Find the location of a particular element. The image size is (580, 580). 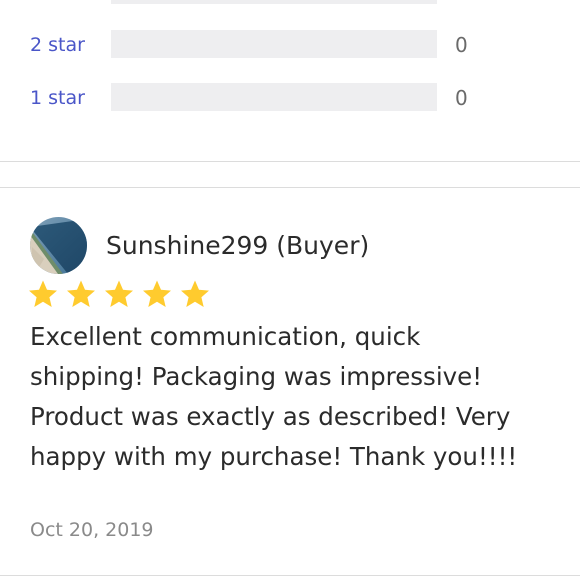

rating-row-1-star: 1 star 0 is located at coordinates (290, 98).